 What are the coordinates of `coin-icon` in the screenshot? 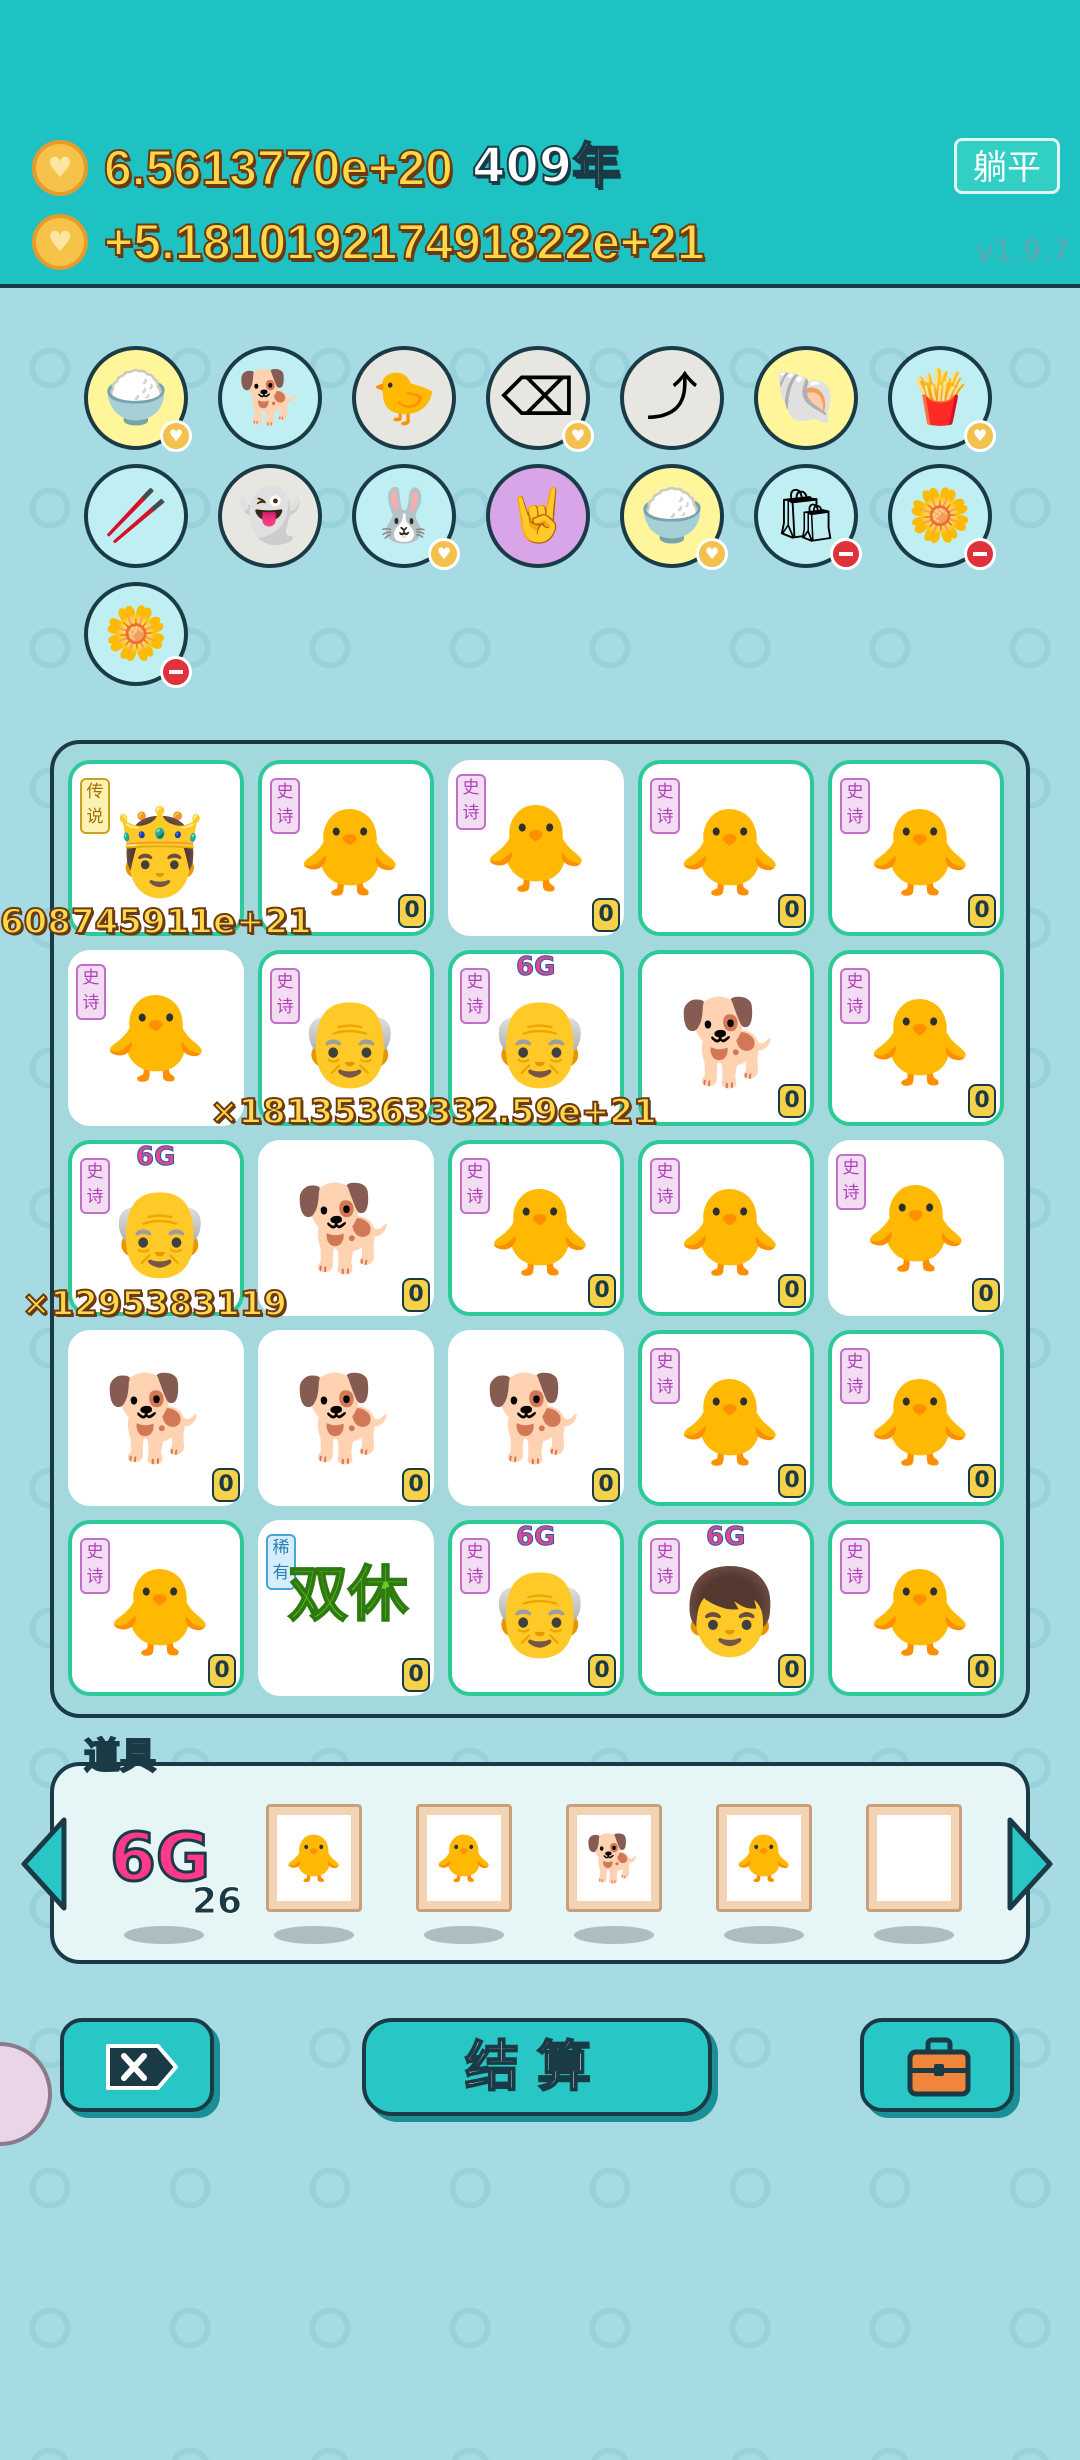 It's located at (60, 168).